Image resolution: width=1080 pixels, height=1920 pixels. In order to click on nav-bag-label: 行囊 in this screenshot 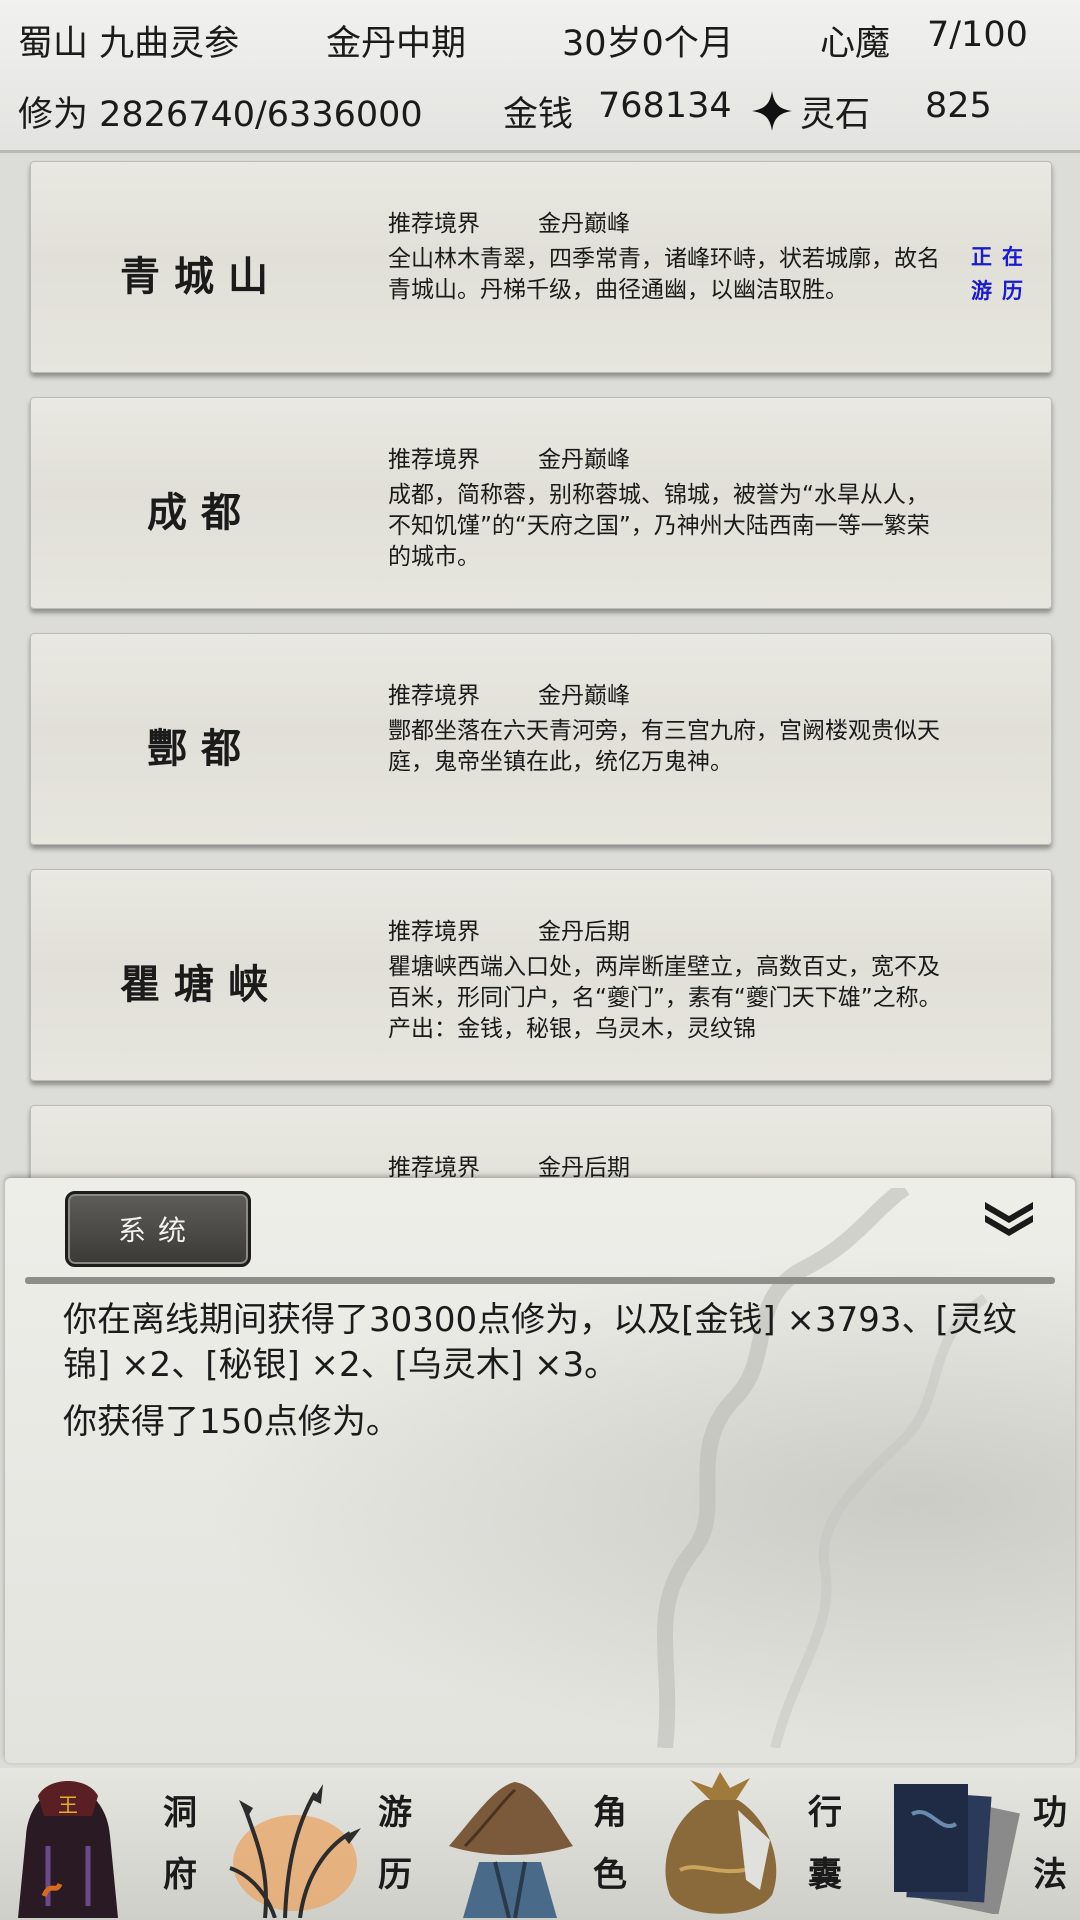, I will do `click(825, 1844)`.